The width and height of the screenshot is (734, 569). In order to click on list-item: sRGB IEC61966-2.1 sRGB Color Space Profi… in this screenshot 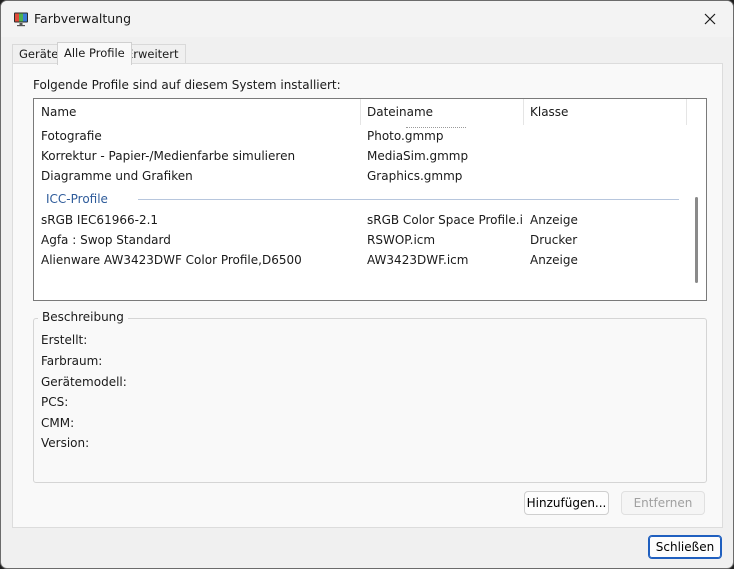, I will do `click(361, 220)`.